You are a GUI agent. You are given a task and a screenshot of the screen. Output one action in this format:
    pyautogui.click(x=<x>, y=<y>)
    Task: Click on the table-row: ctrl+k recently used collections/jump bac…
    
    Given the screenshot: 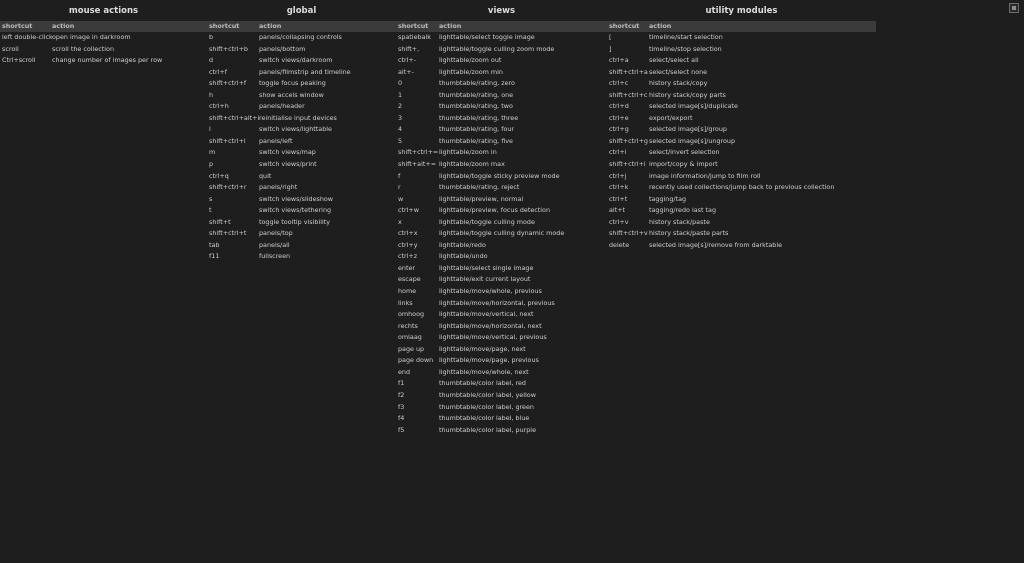 What is the action you would take?
    pyautogui.click(x=741, y=188)
    